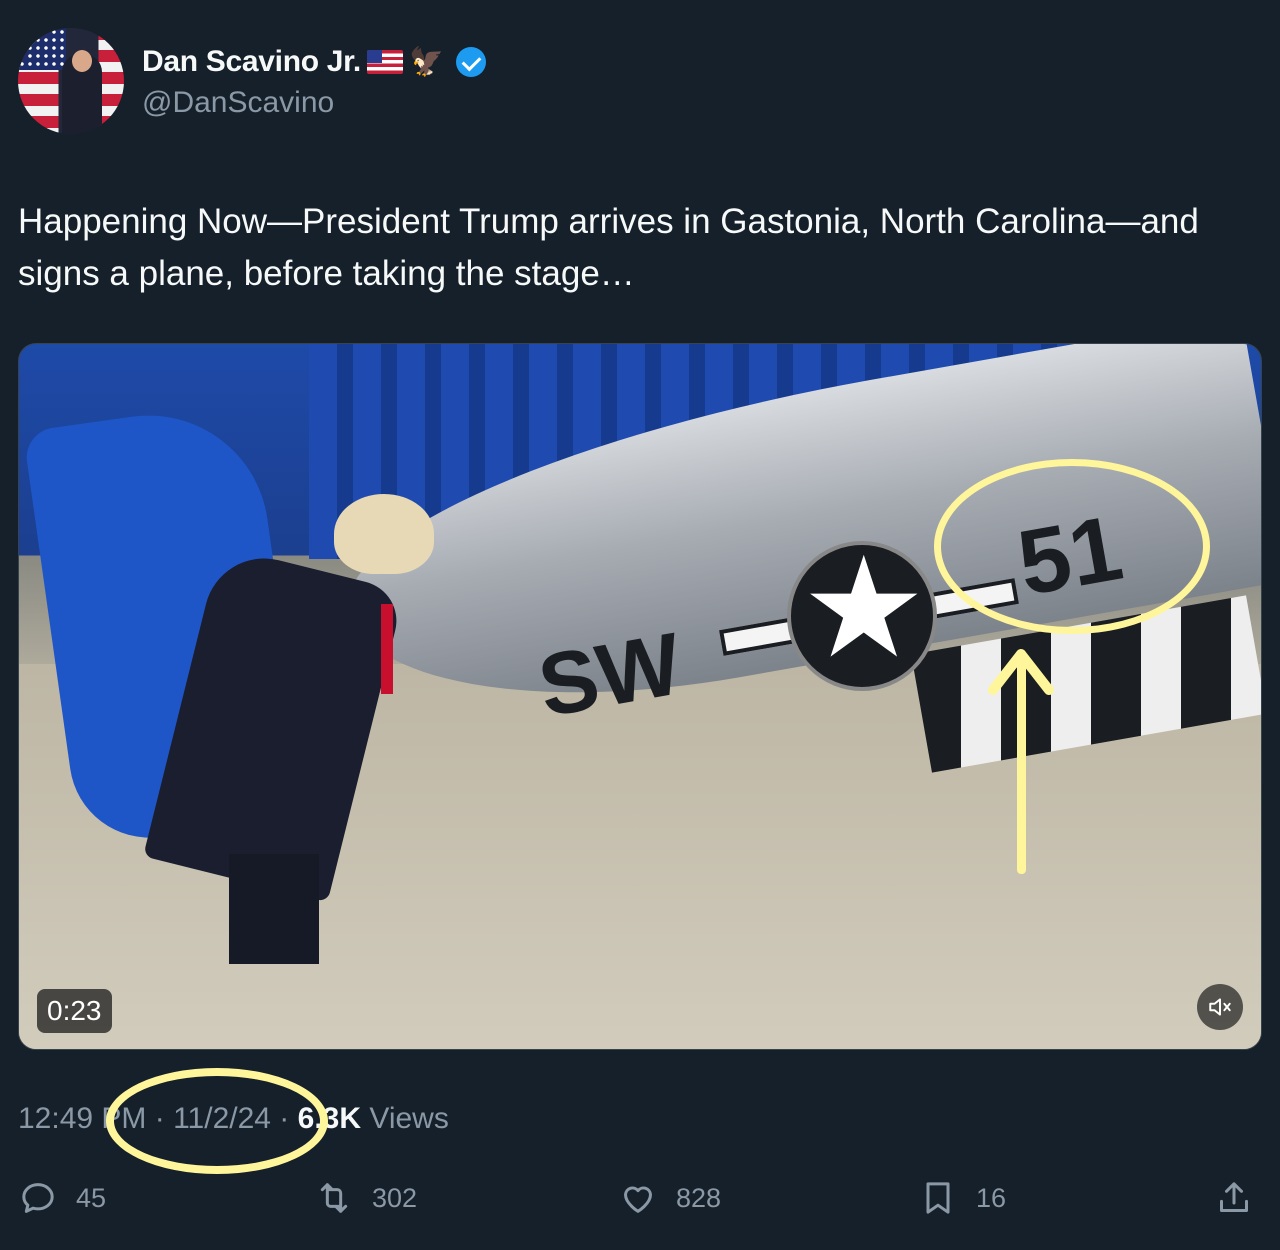  What do you see at coordinates (251, 62) in the screenshot?
I see `display-name: Dan Scavino Jr.` at bounding box center [251, 62].